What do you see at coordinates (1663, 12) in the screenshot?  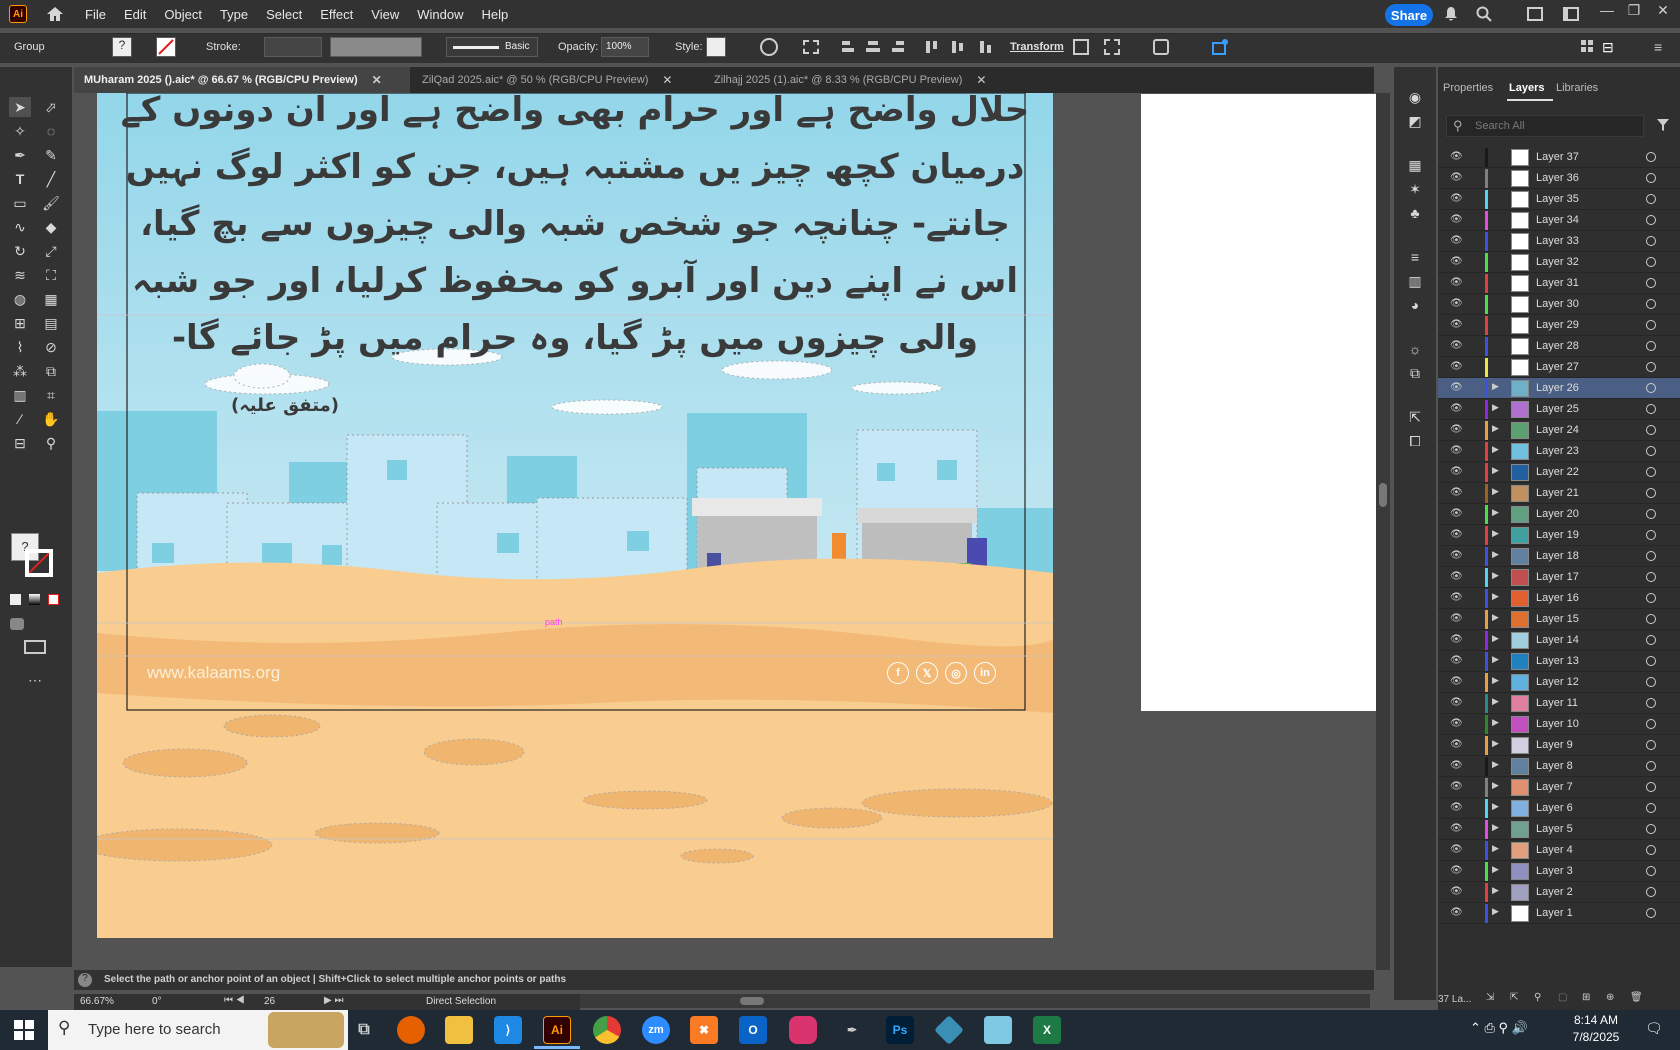 I see `close-icon: ✕` at bounding box center [1663, 12].